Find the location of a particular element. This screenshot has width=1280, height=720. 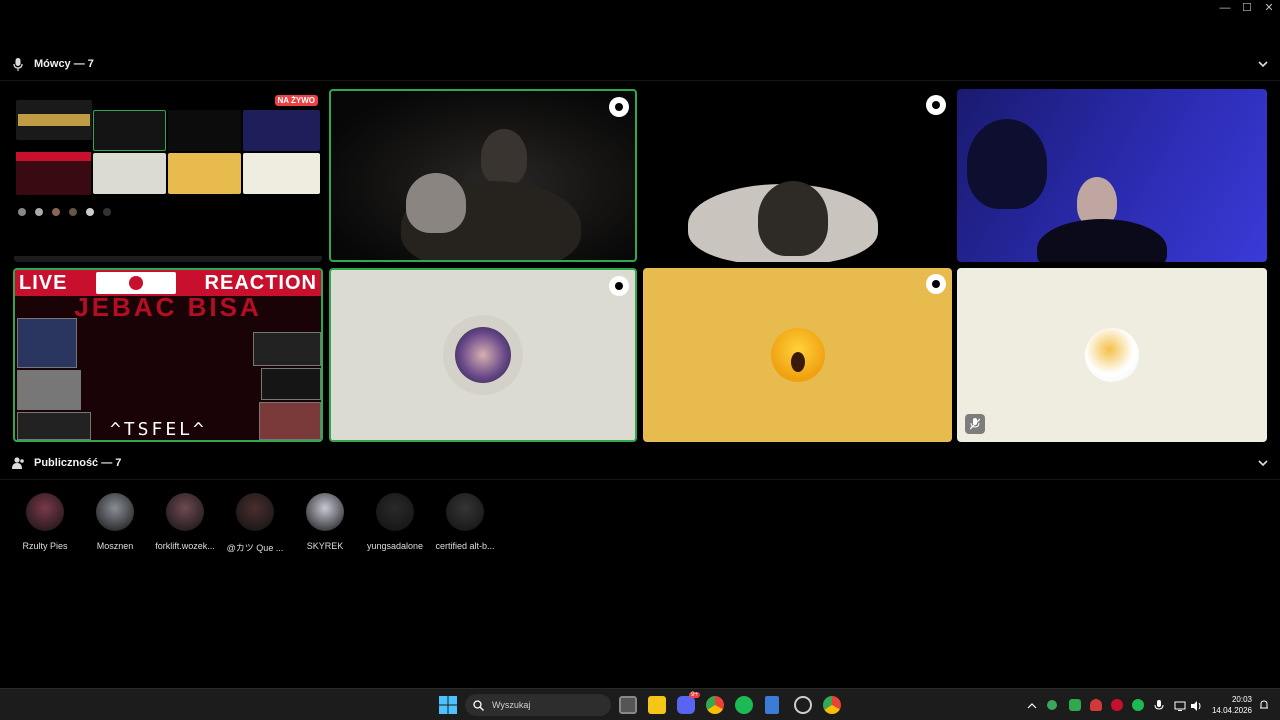

app-tray-icon is located at coordinates (1117, 705).